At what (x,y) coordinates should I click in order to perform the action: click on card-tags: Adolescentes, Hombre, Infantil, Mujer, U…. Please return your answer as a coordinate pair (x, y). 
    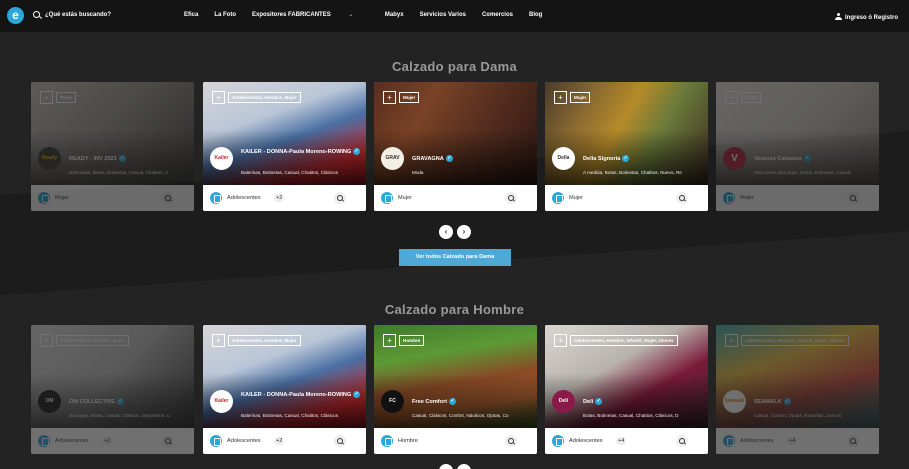
    Looking at the image, I should click on (624, 340).